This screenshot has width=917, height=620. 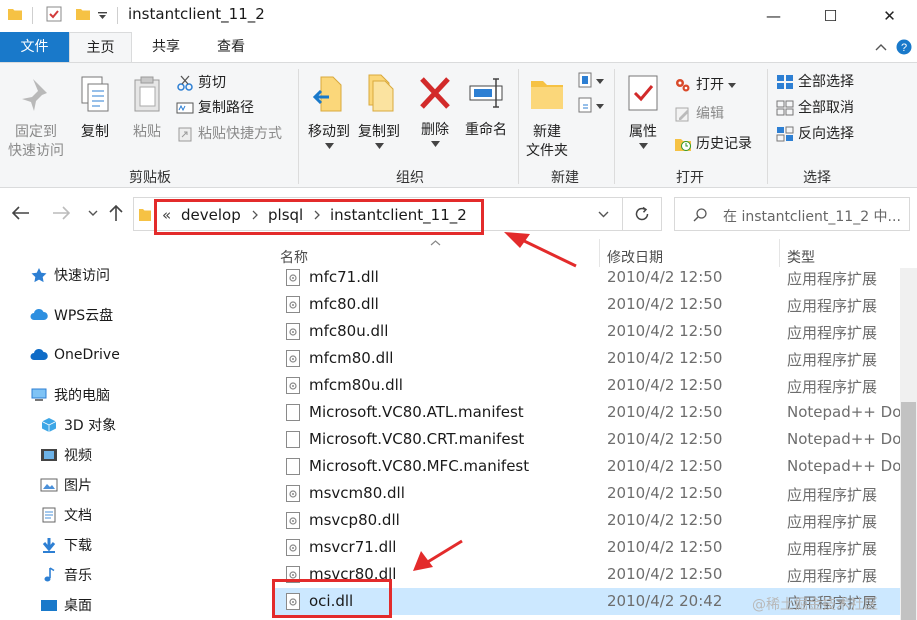 I want to click on edit-button: 编辑, so click(x=699, y=114).